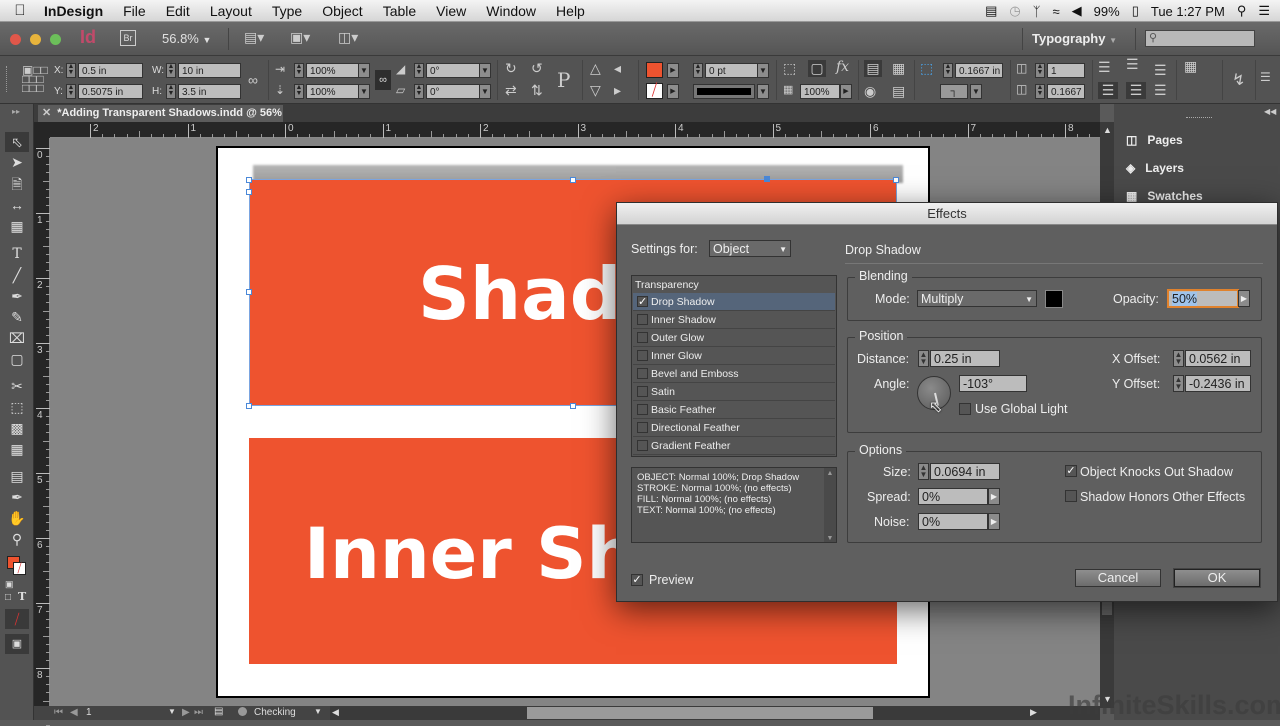 This screenshot has width=1280, height=726. I want to click on reference-point-icon: ▣□□ □□□ □□□, so click(35, 79).